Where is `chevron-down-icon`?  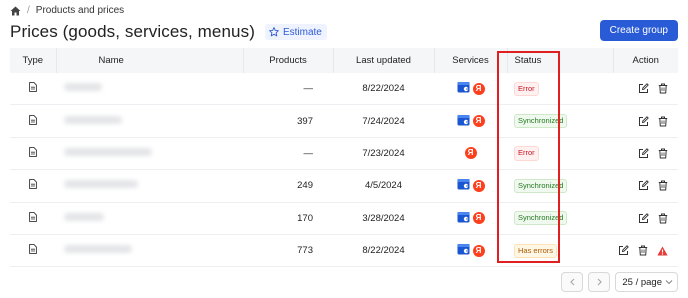 chevron-down-icon is located at coordinates (669, 282).